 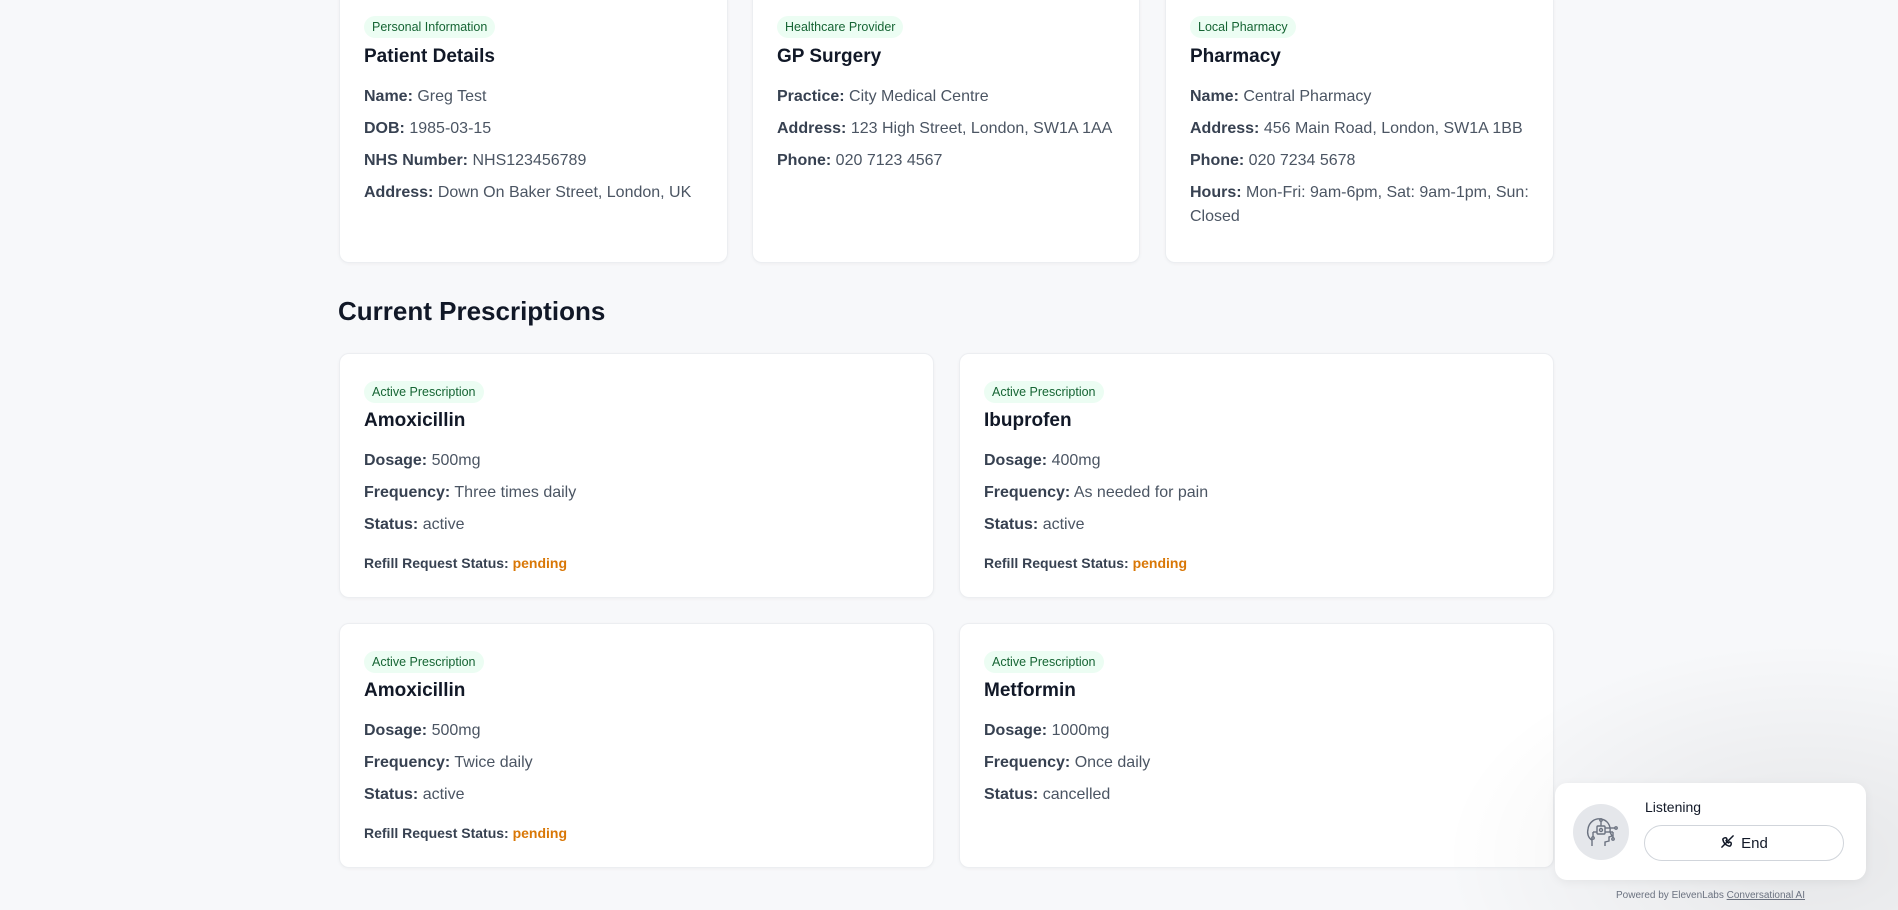 I want to click on prescription-name: Ibuprofen, so click(x=1028, y=420).